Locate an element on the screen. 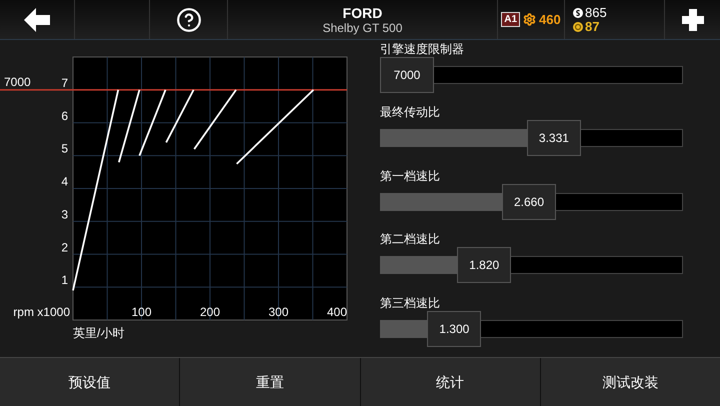 The height and width of the screenshot is (406, 720). slider-label: 最终传动比 is located at coordinates (410, 112).